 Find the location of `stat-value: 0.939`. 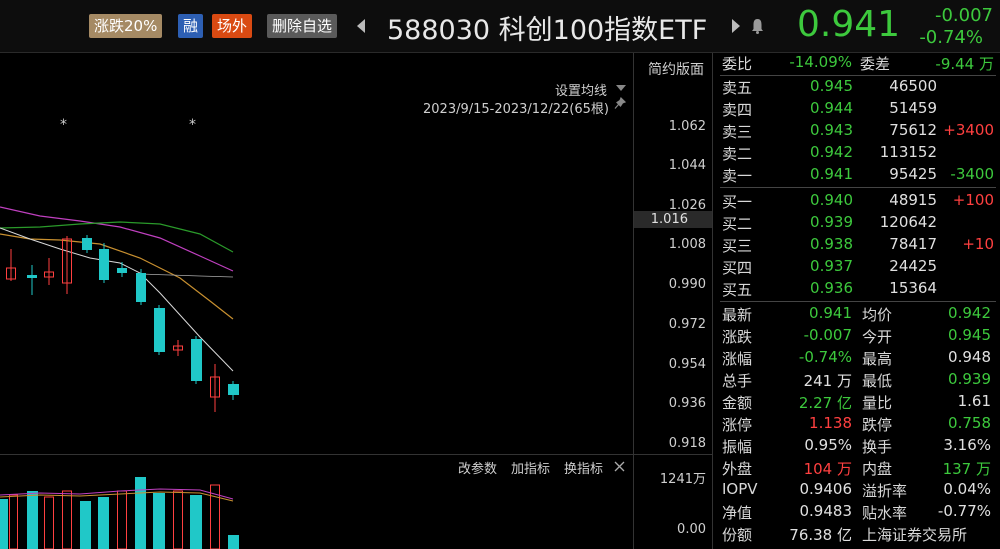

stat-value: 0.939 is located at coordinates (969, 379).